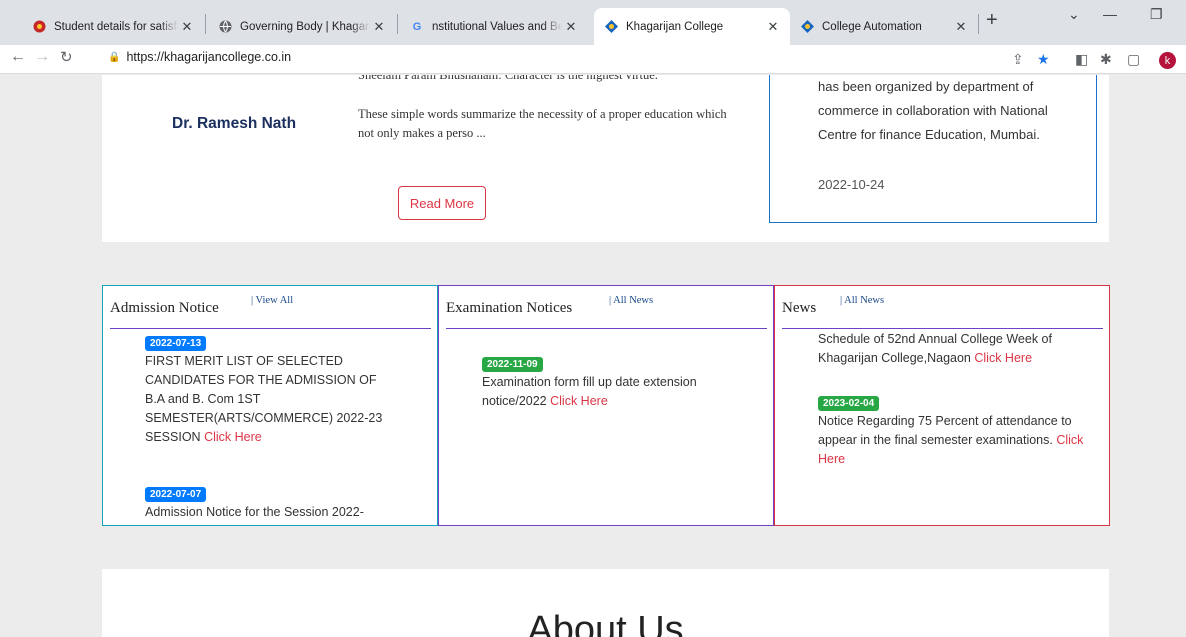  Describe the element at coordinates (66, 57) in the screenshot. I see `reload-icon: ↻` at that location.